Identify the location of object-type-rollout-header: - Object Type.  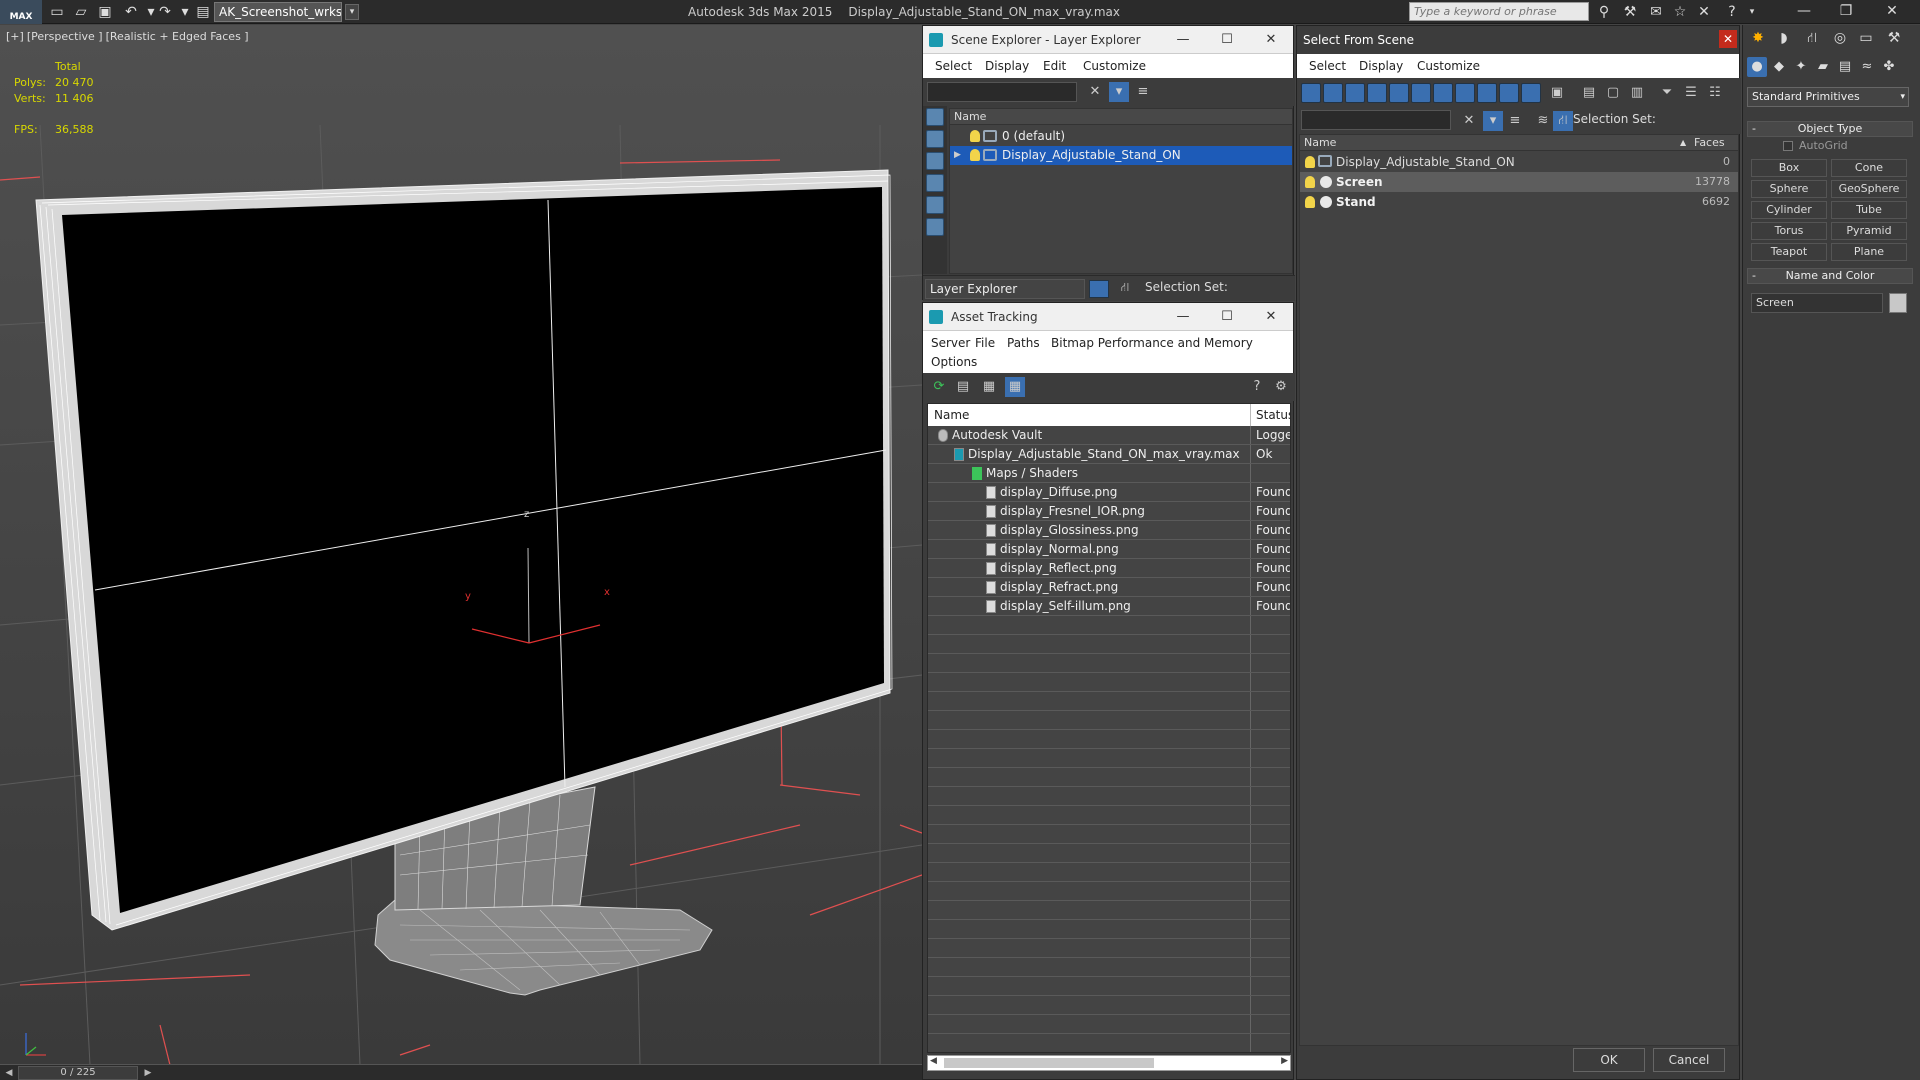
(1830, 129).